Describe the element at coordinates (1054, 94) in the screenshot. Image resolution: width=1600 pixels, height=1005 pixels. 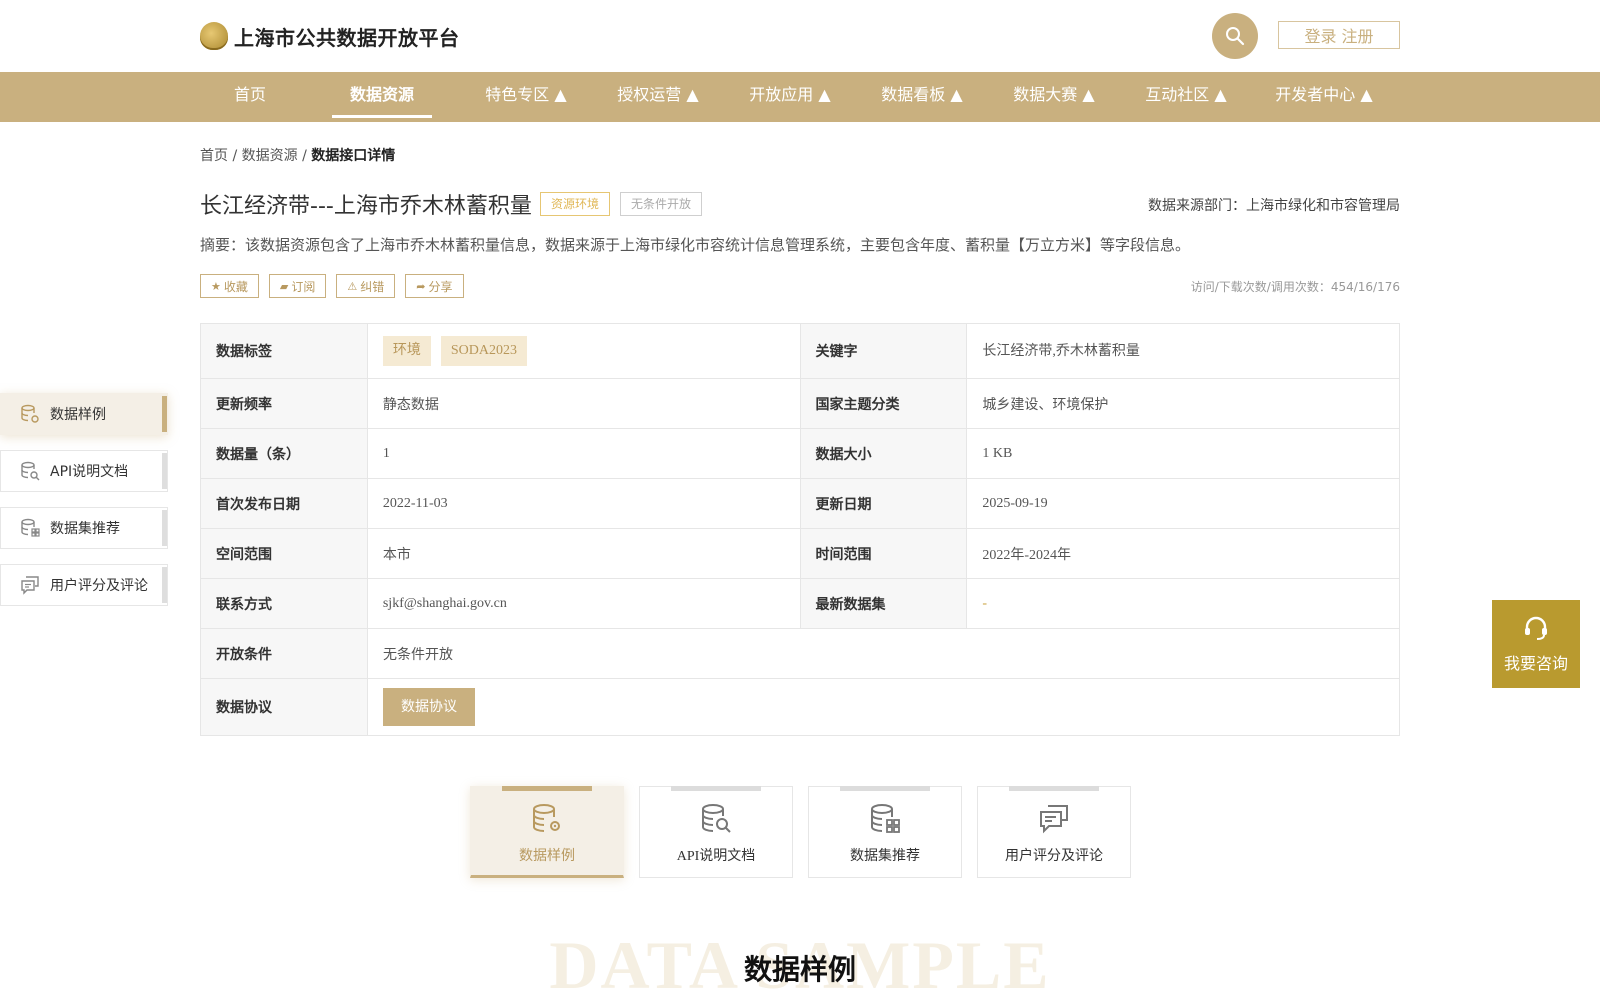
I see `nav-label: 数据大赛 ▲` at that location.